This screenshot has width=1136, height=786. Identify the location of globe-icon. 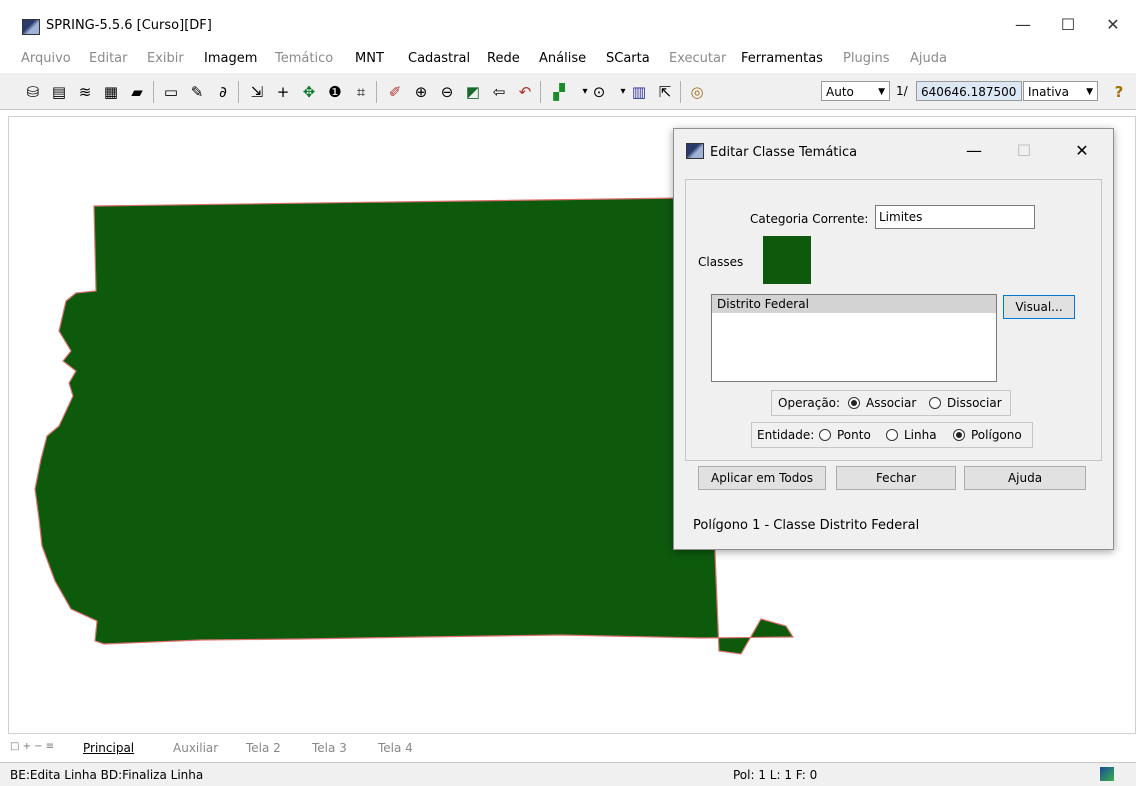
(1107, 774).